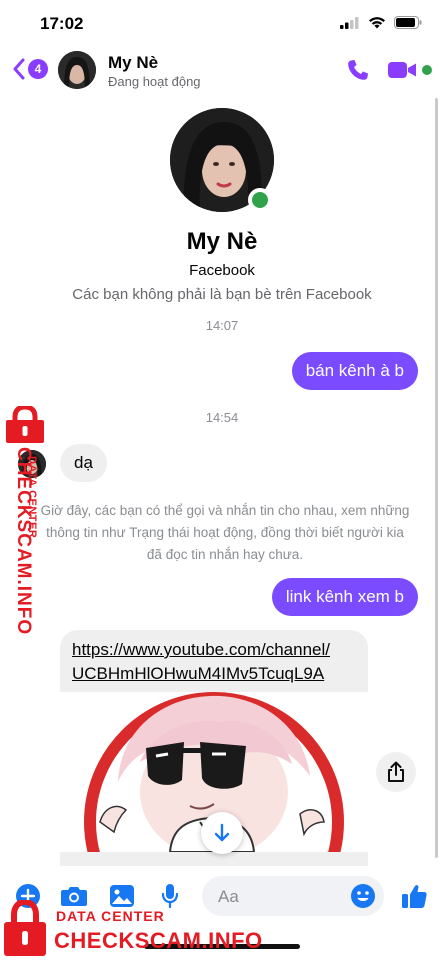 The height and width of the screenshot is (960, 444). Describe the element at coordinates (344, 597) in the screenshot. I see `outgoing-message: link kênh xem b` at that location.